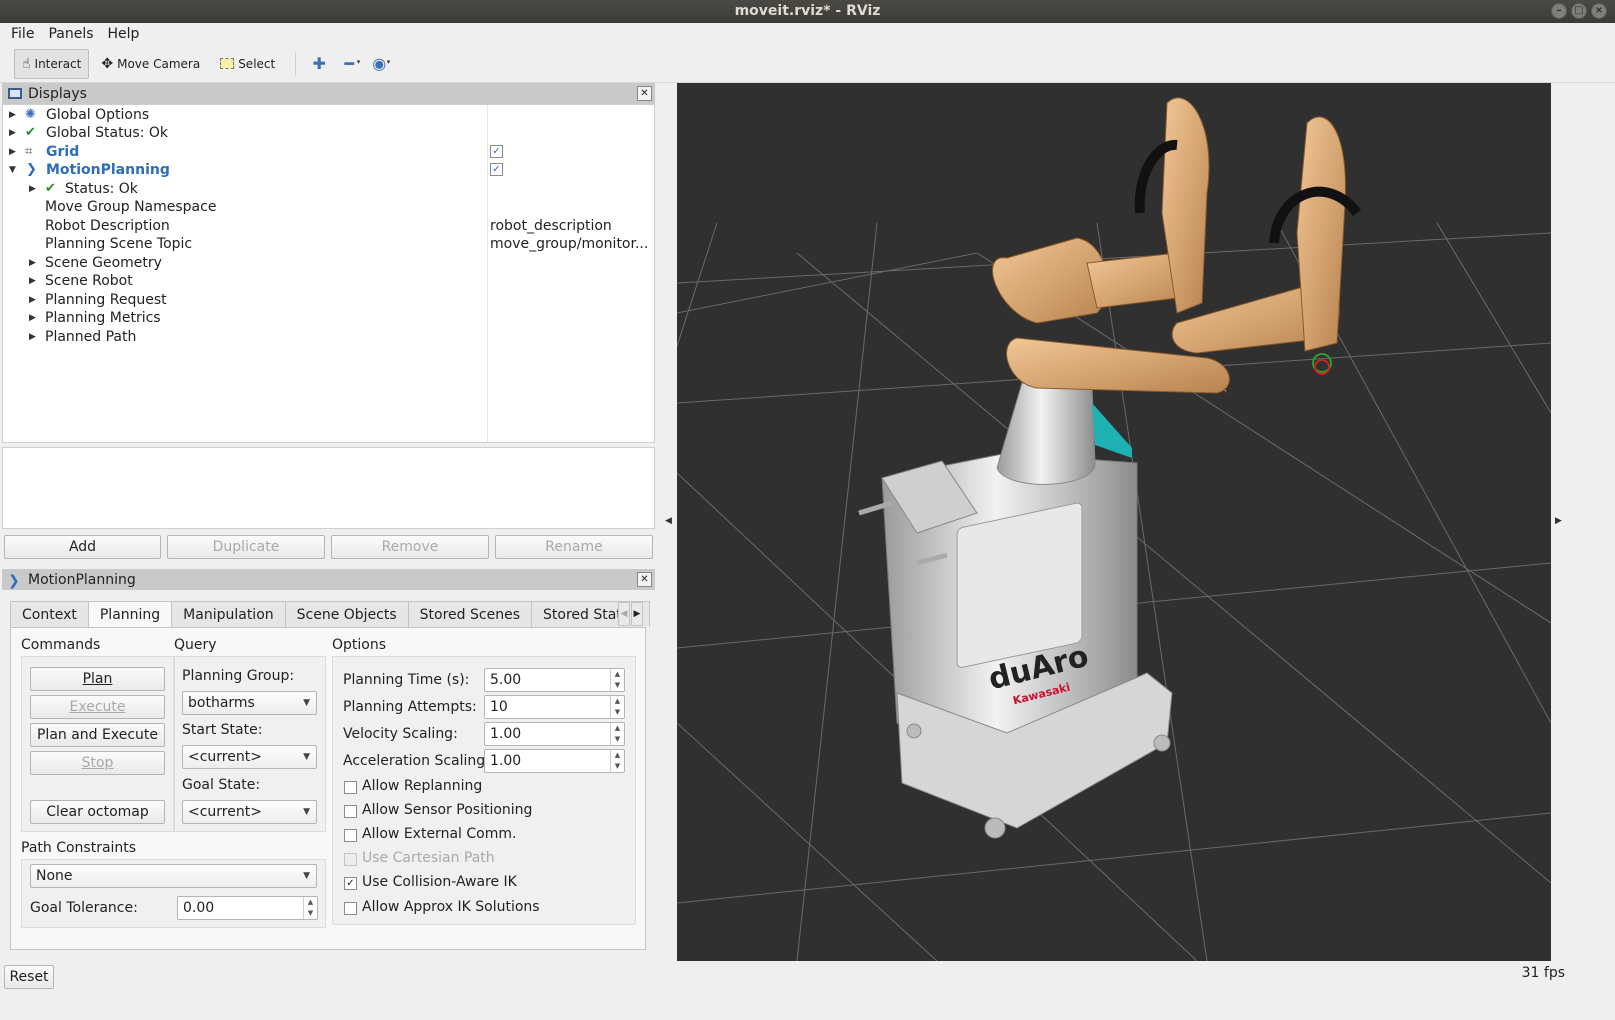 This screenshot has width=1615, height=1020. Describe the element at coordinates (228, 614) in the screenshot. I see `tab-manipulation: Manipulation` at that location.